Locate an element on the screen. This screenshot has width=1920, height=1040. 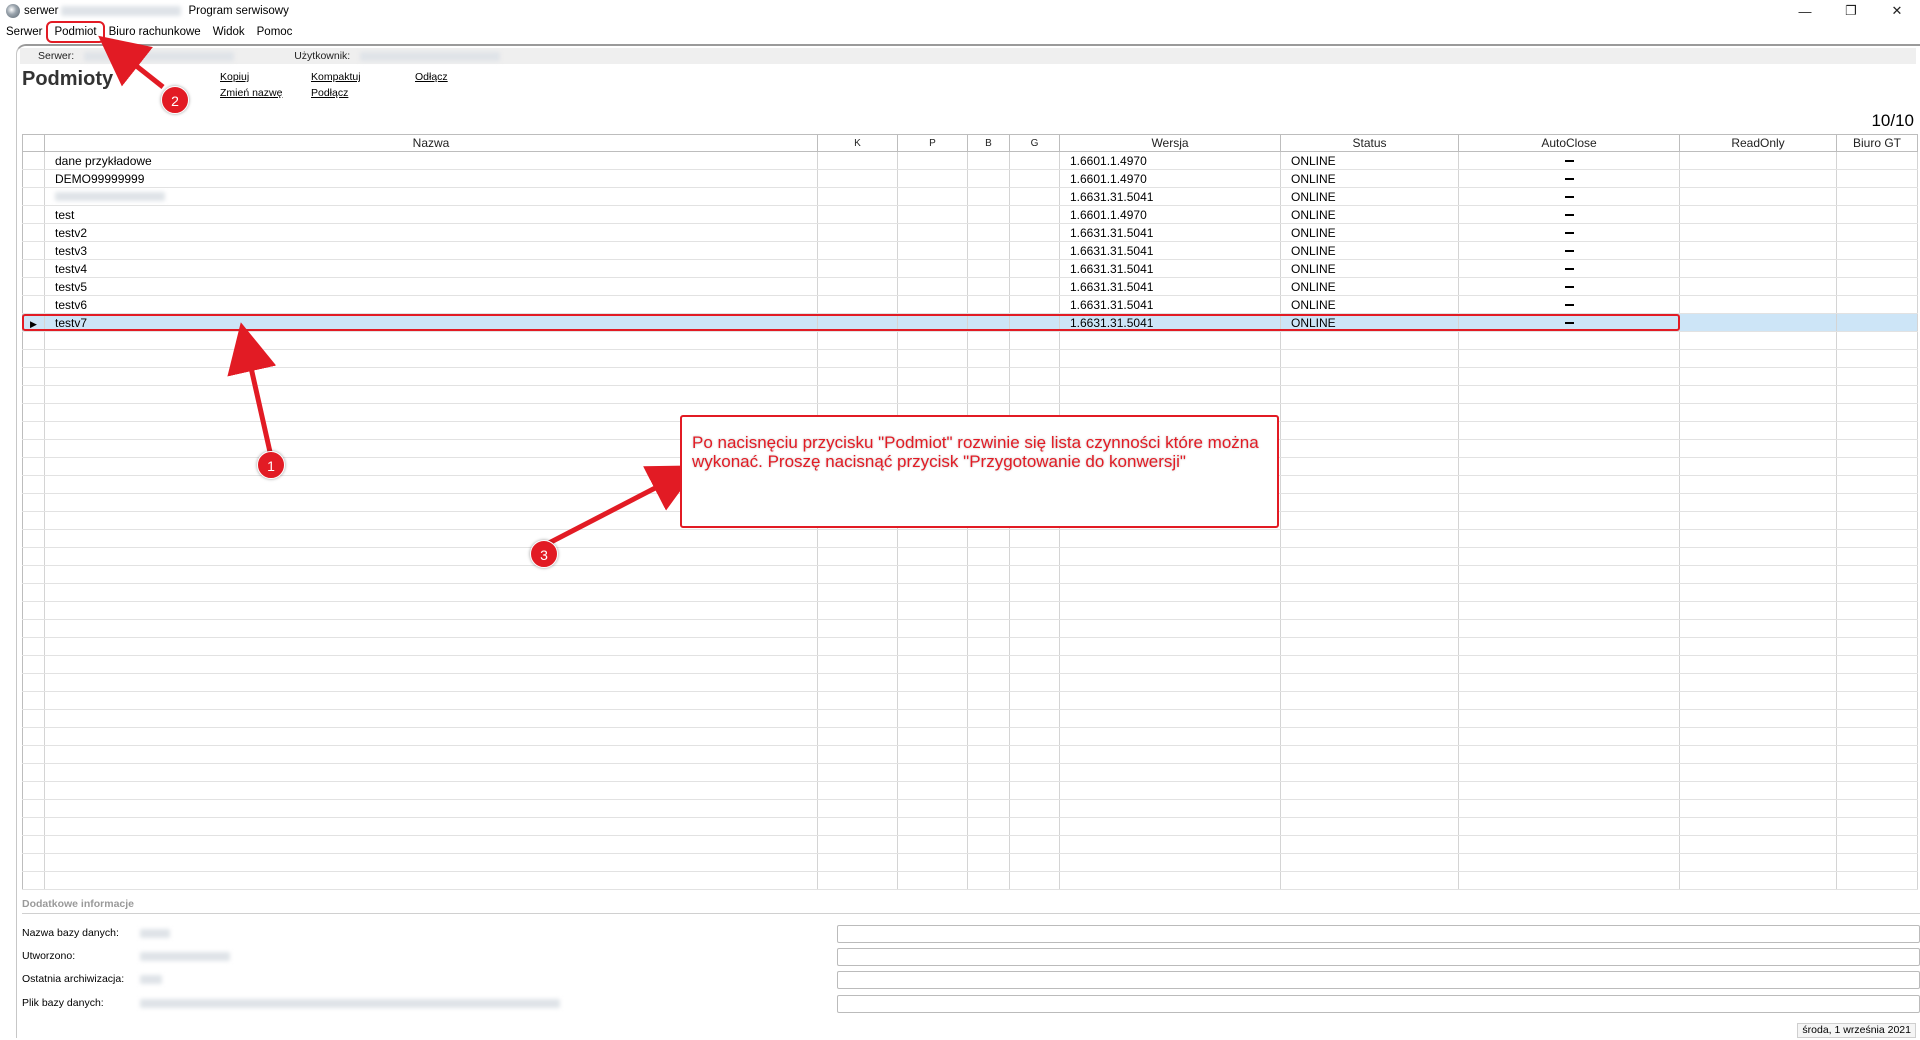
record-count: 10/10 is located at coordinates (1892, 120).